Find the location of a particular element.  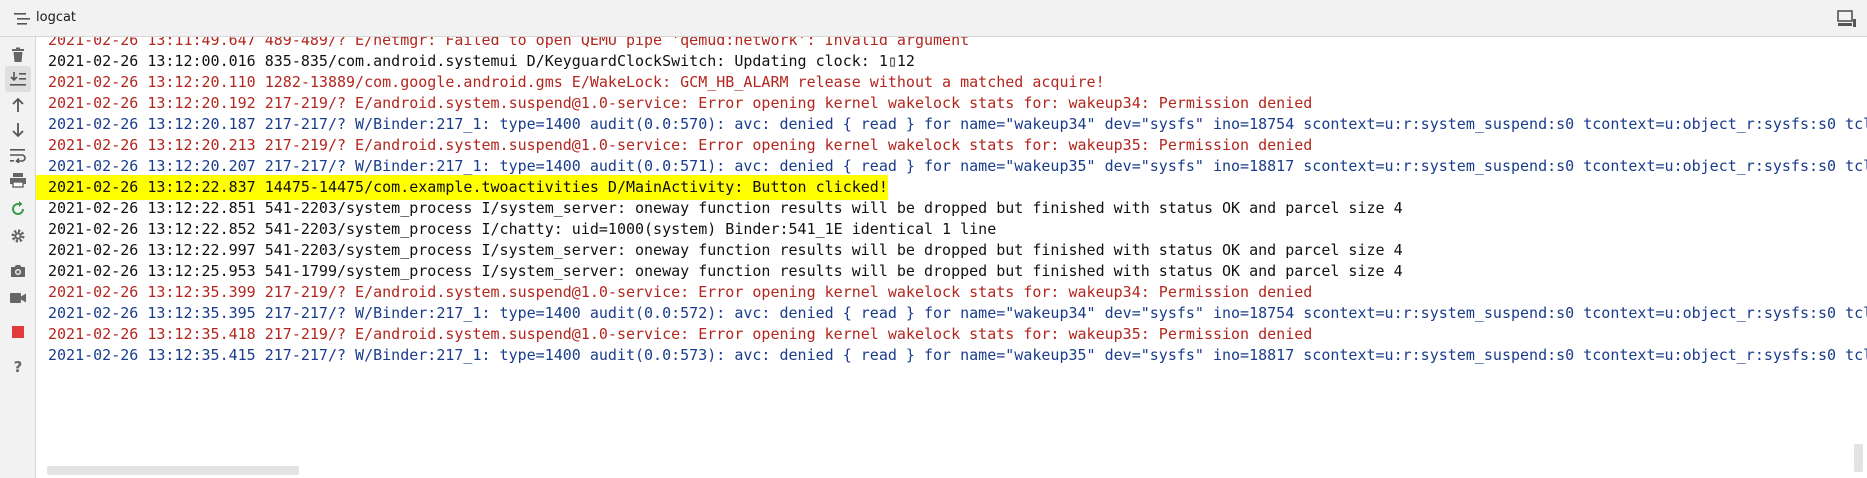

video-icon is located at coordinates (18, 298).